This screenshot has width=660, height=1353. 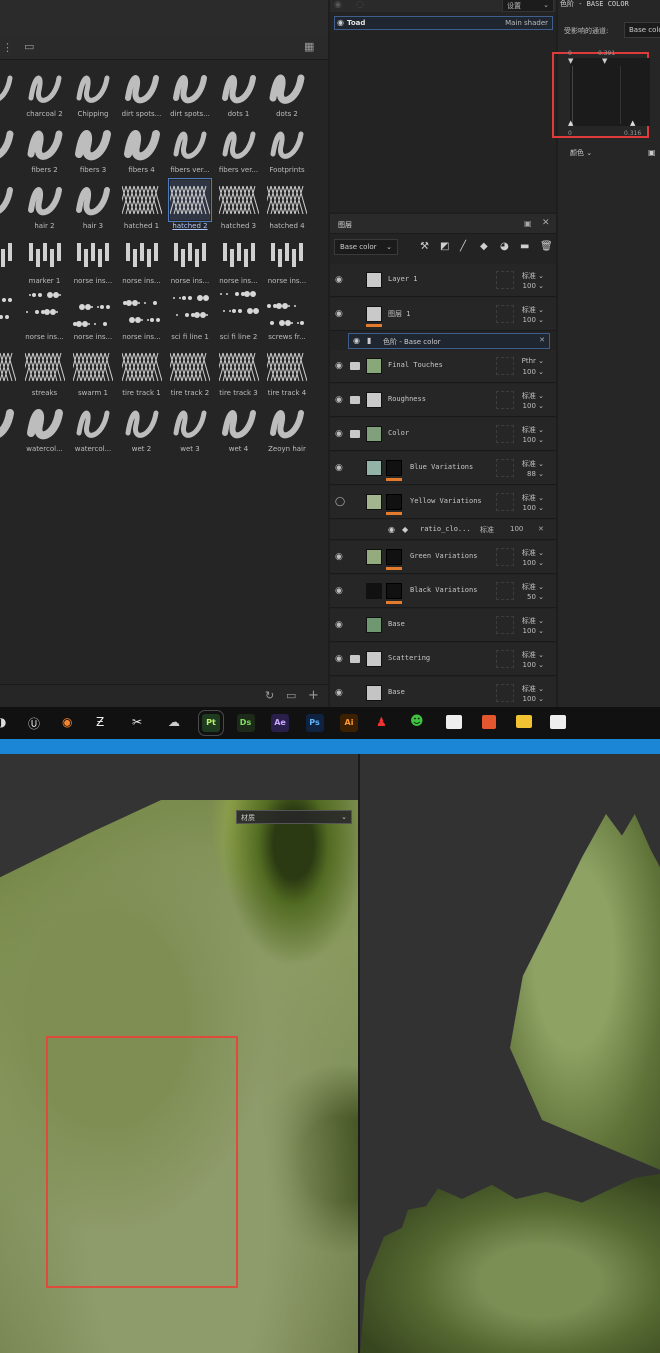 I want to click on texture-set-row: ◉ Toad Main shader, so click(x=443, y=23).